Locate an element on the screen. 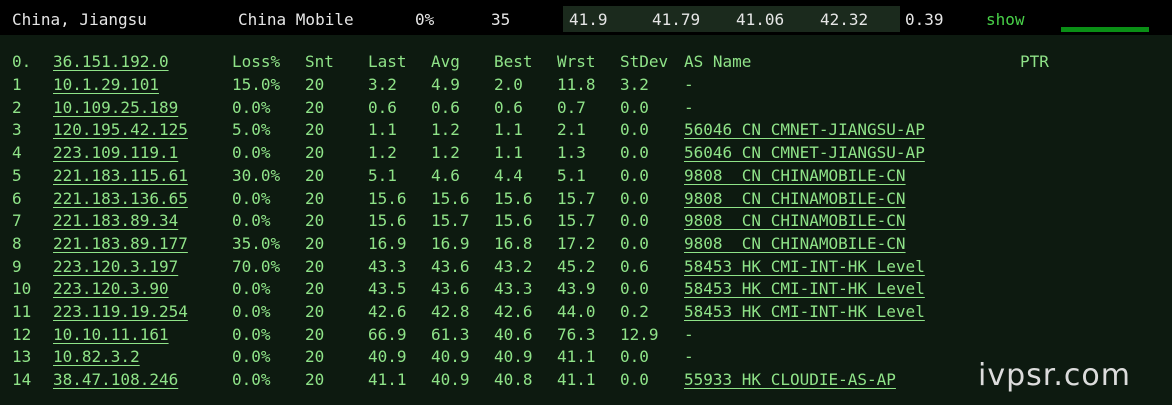  summary-stdev: 0.39 is located at coordinates (924, 19).